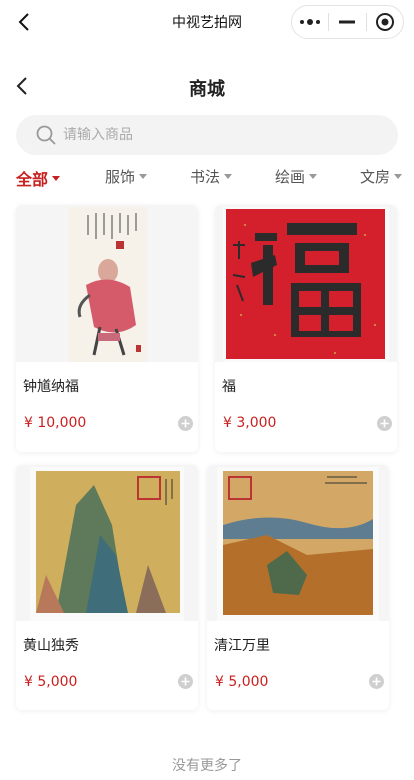 This screenshot has height=780, width=414. Describe the element at coordinates (375, 177) in the screenshot. I see `tab-label: 文房` at that location.